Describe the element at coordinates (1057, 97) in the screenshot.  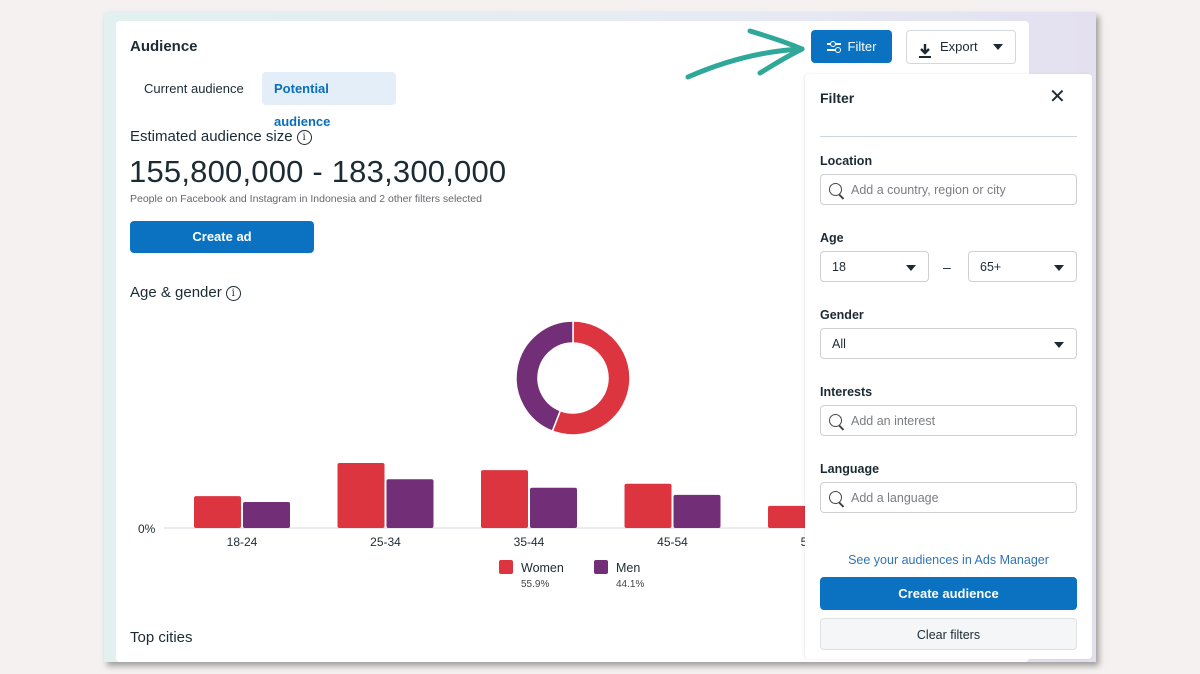
I see `close-icon: ✕` at that location.